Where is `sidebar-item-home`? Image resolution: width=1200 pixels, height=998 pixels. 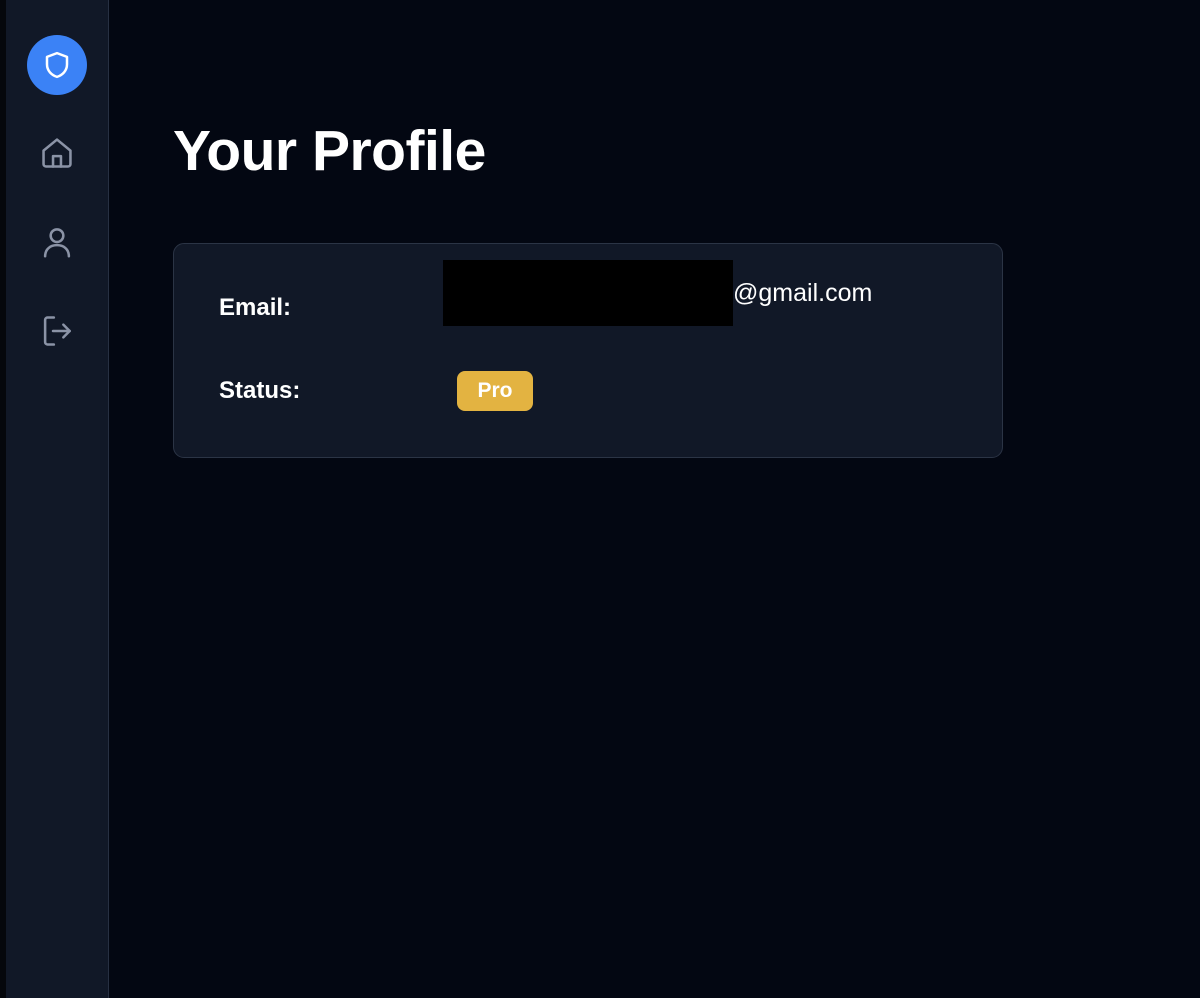 sidebar-item-home is located at coordinates (57, 153).